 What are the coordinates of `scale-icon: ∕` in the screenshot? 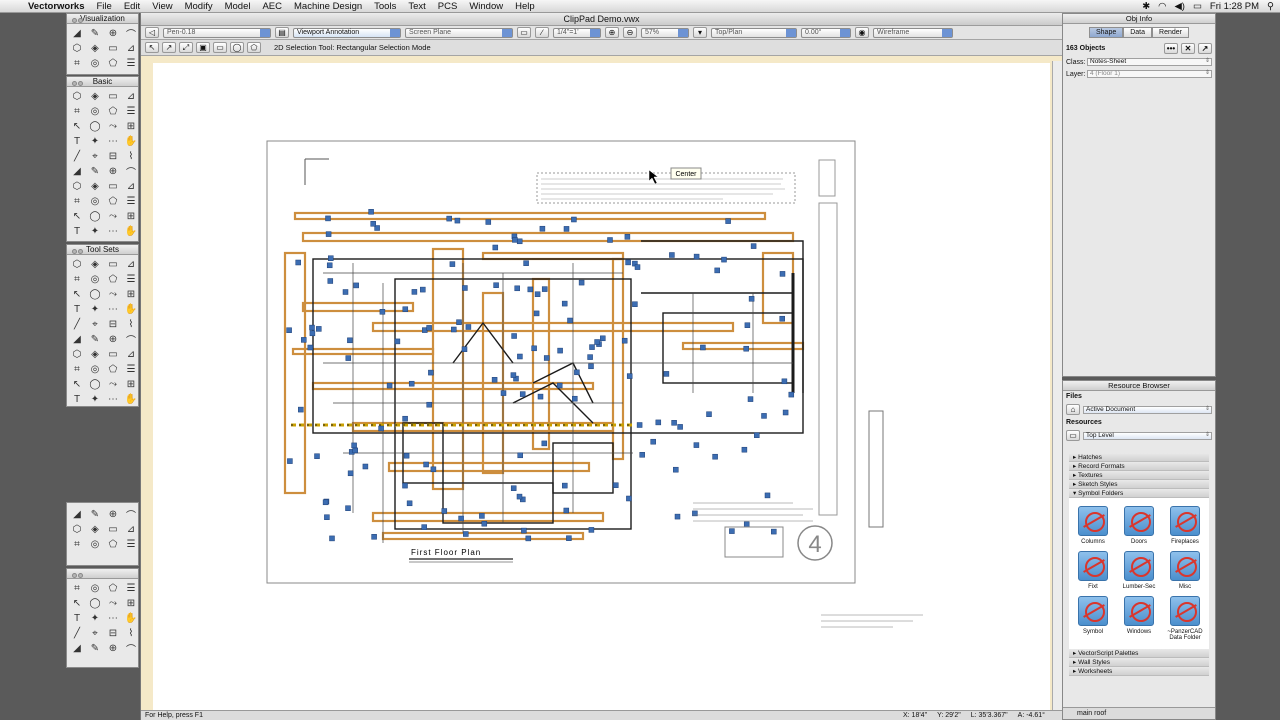 It's located at (542, 32).